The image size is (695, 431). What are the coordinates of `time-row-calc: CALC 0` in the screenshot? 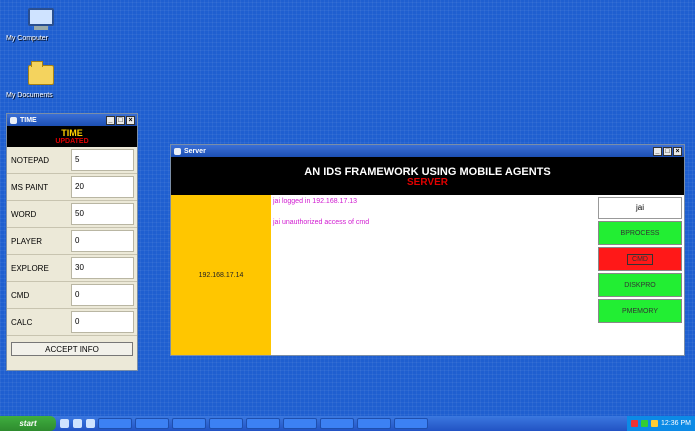 It's located at (72, 322).